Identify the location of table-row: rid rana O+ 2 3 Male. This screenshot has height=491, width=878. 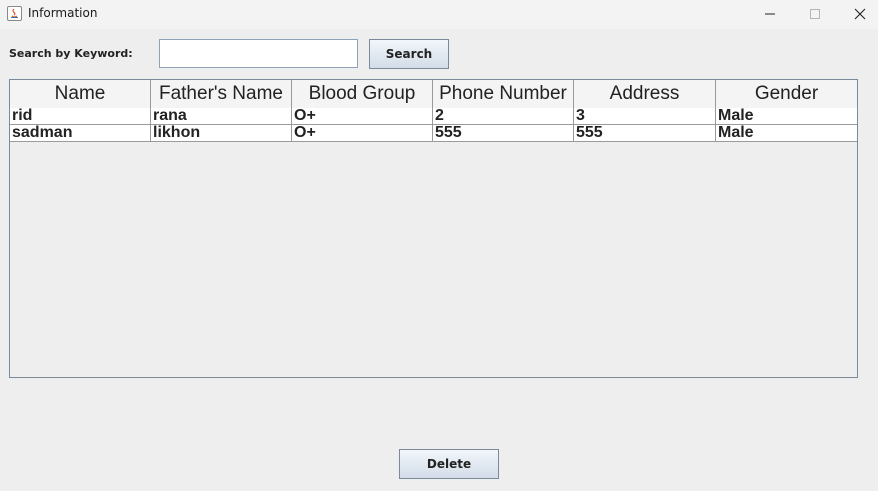
(433, 116).